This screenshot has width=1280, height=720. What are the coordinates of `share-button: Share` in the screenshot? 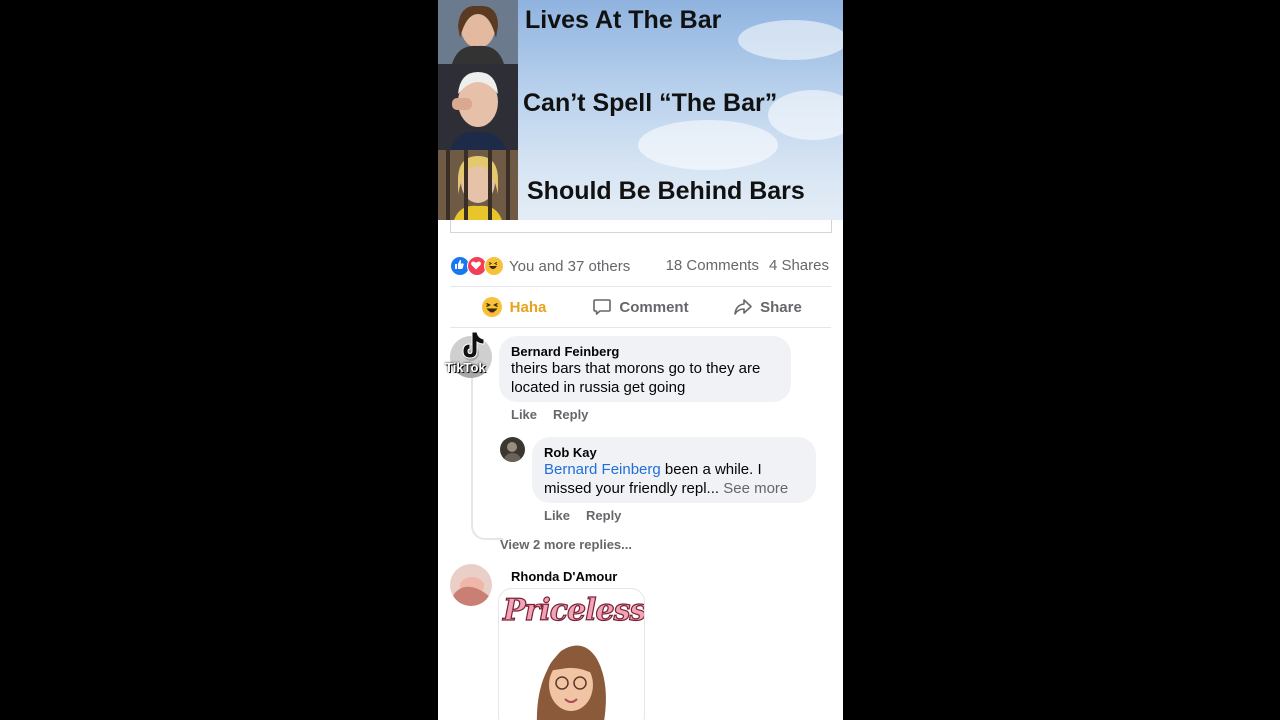 It's located at (767, 307).